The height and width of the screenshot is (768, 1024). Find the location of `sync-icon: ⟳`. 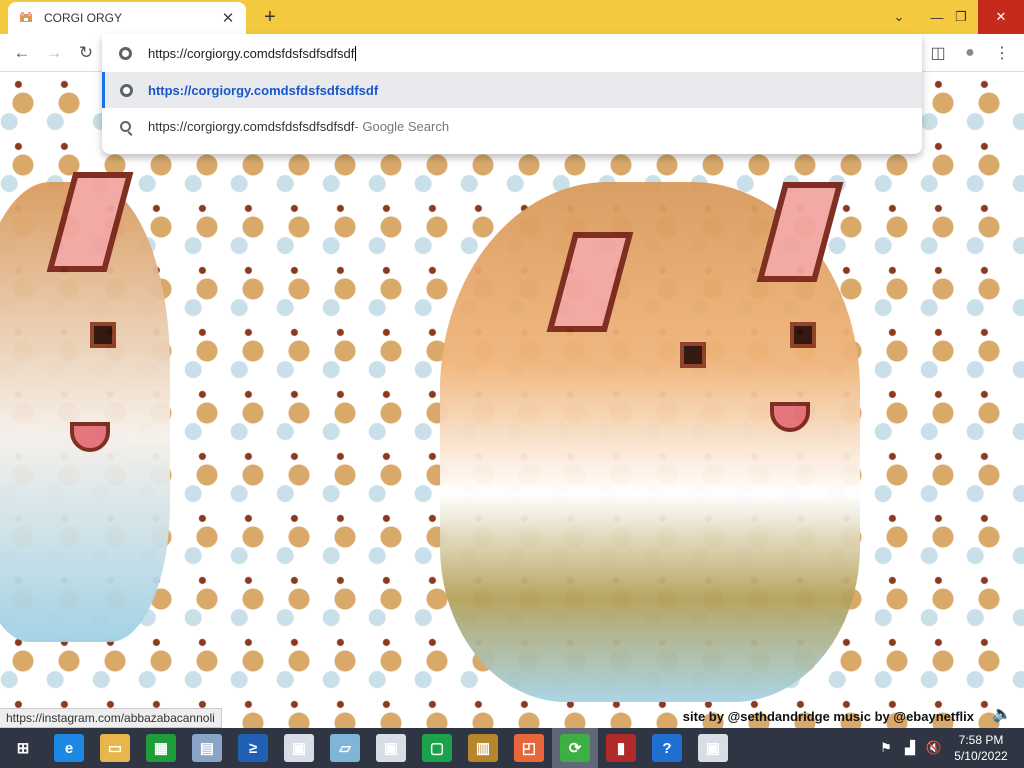

sync-icon: ⟳ is located at coordinates (575, 748).